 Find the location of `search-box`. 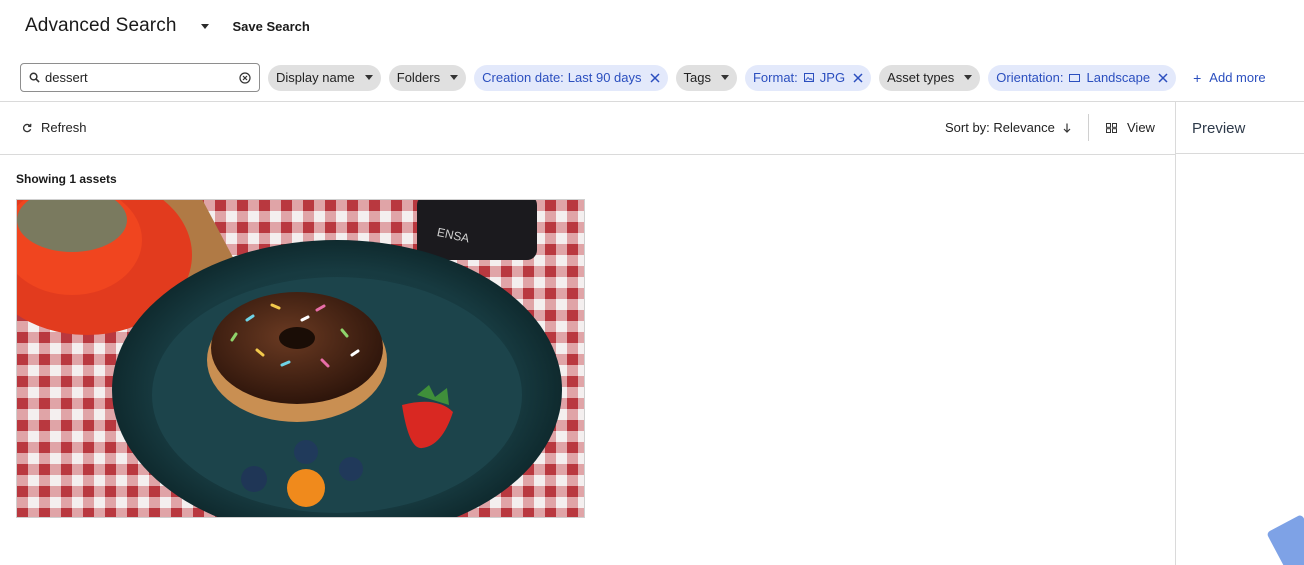

search-box is located at coordinates (140, 77).